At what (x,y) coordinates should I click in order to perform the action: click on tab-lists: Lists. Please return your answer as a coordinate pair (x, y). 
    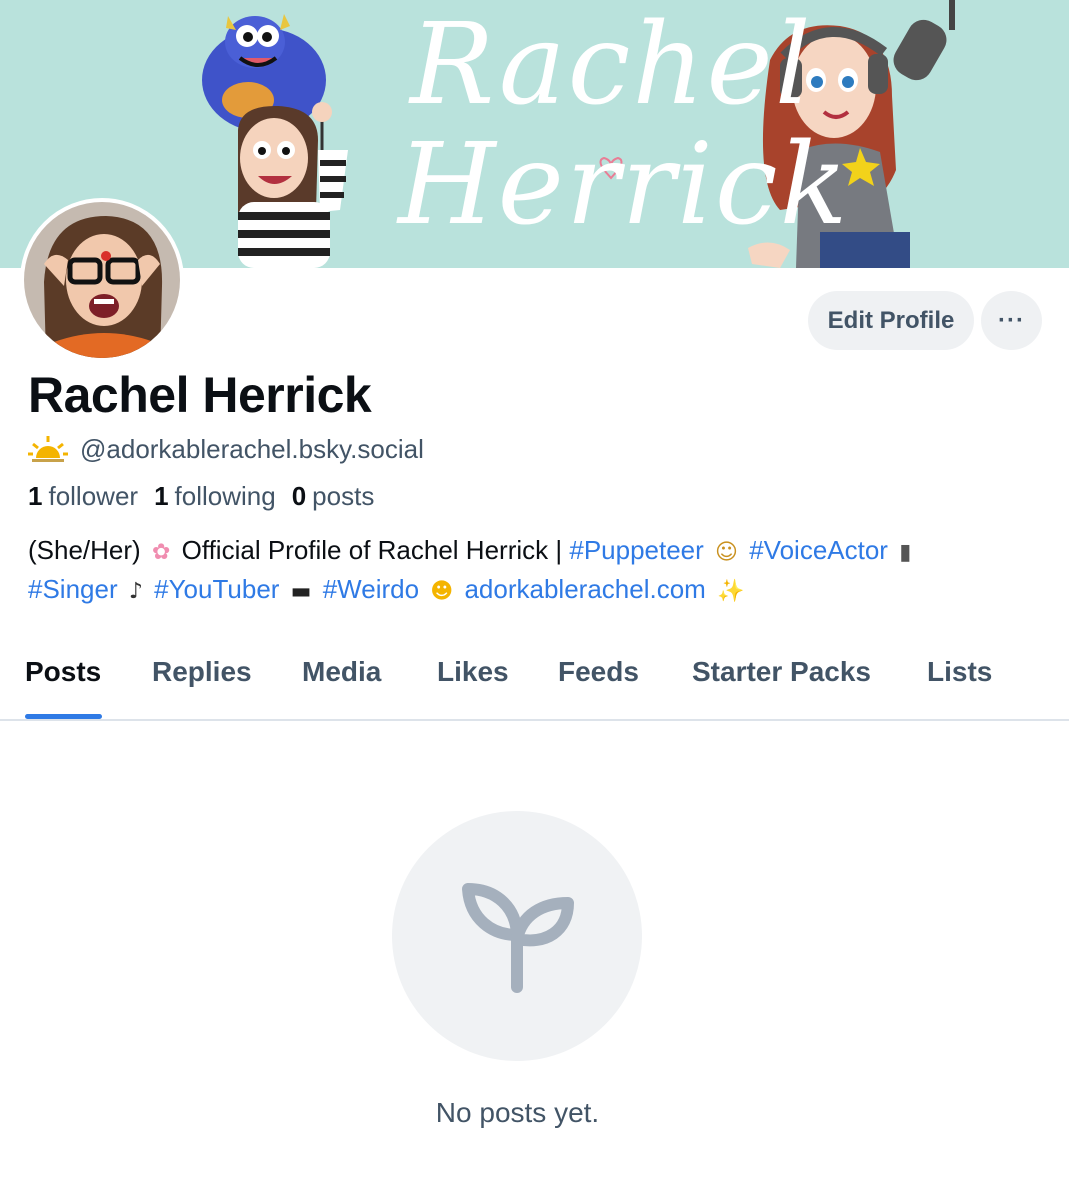
    Looking at the image, I should click on (959, 672).